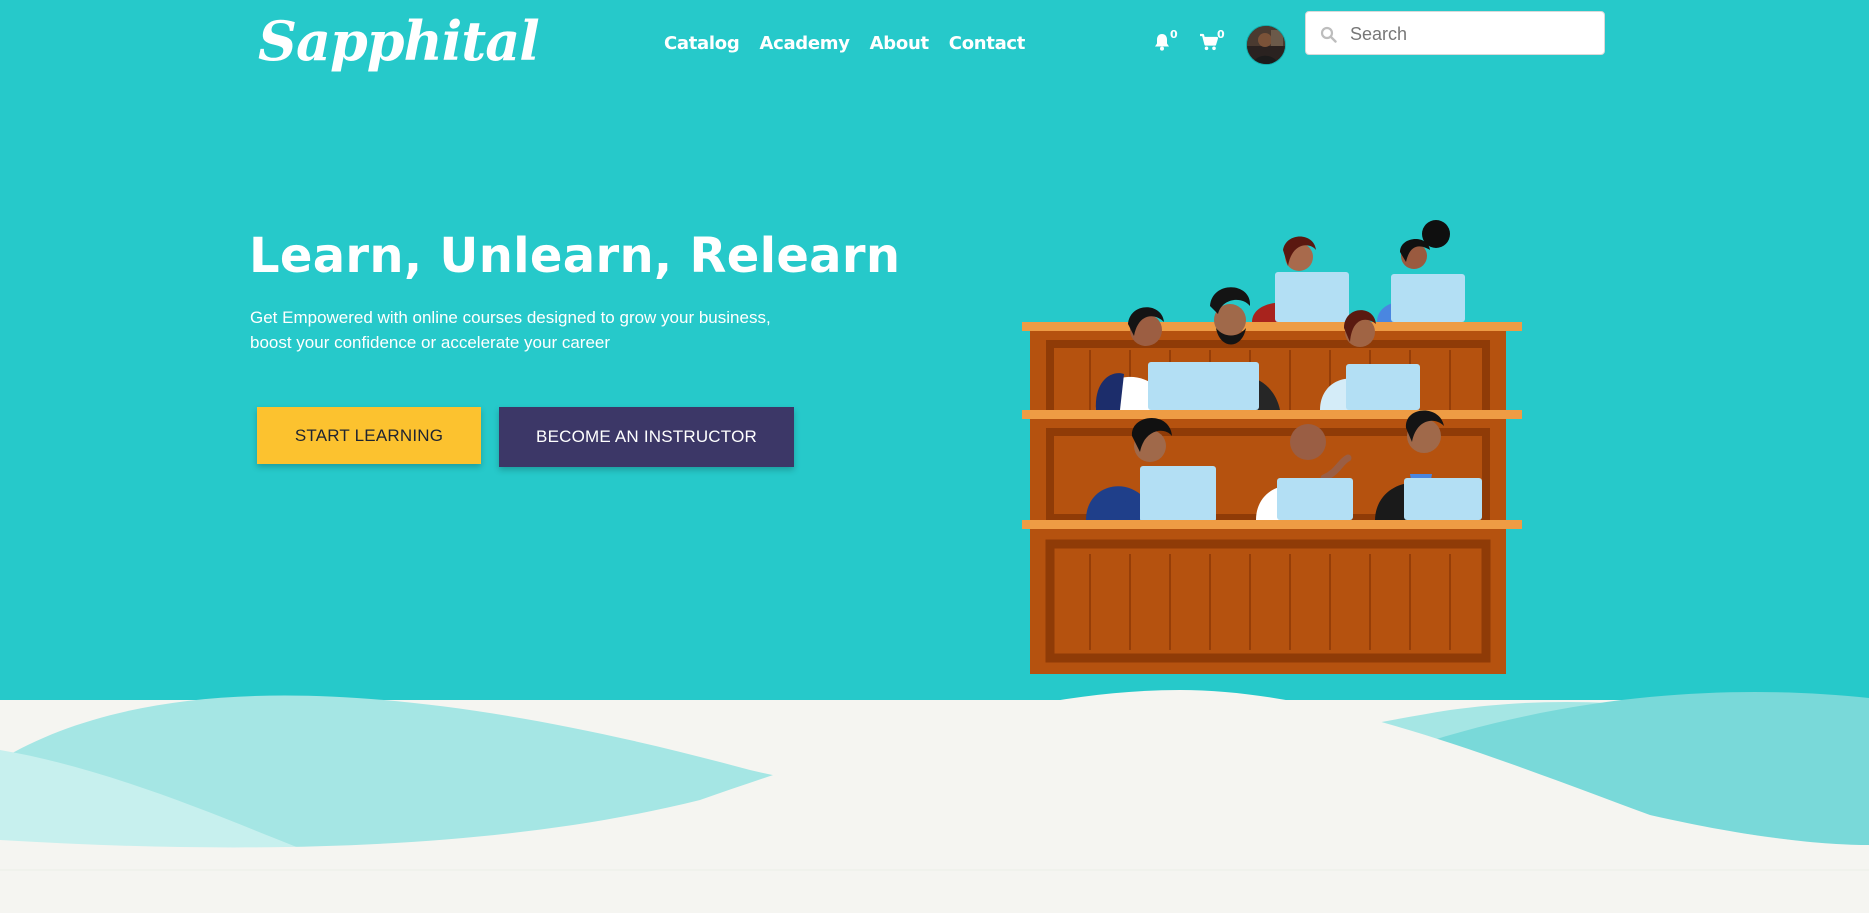 This screenshot has width=1869, height=913. What do you see at coordinates (804, 43) in the screenshot?
I see `nav-link-academy: Academy` at bounding box center [804, 43].